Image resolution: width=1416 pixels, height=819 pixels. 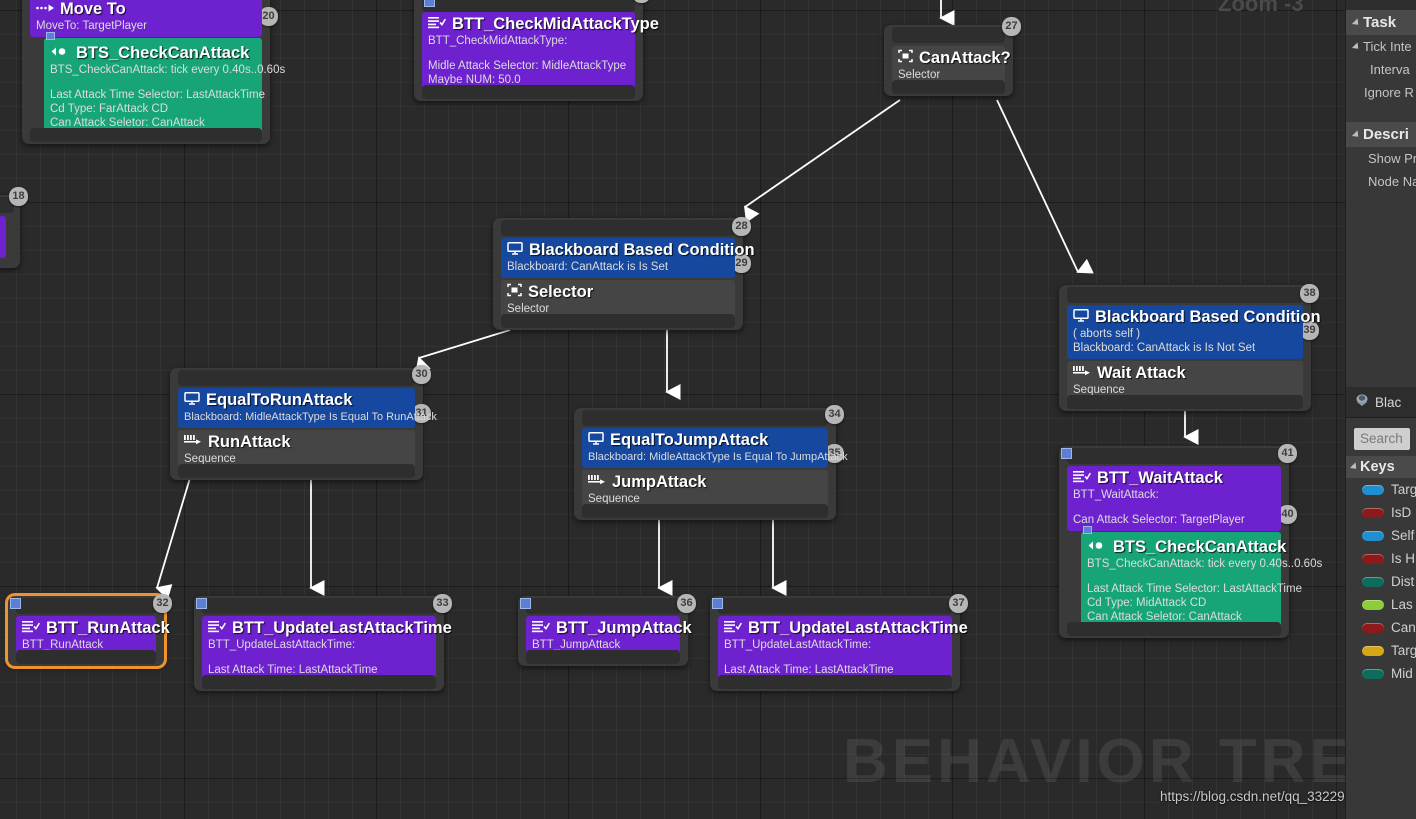 What do you see at coordinates (1382, 439) in the screenshot?
I see `blackboard-search-input: Search` at bounding box center [1382, 439].